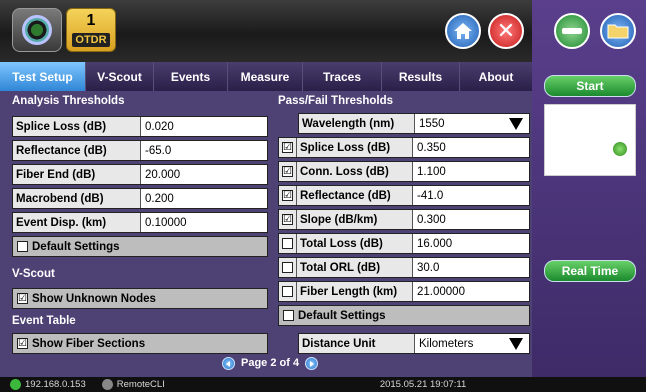 The height and width of the screenshot is (392, 646). What do you see at coordinates (421, 76) in the screenshot?
I see `tab-results: Results` at bounding box center [421, 76].